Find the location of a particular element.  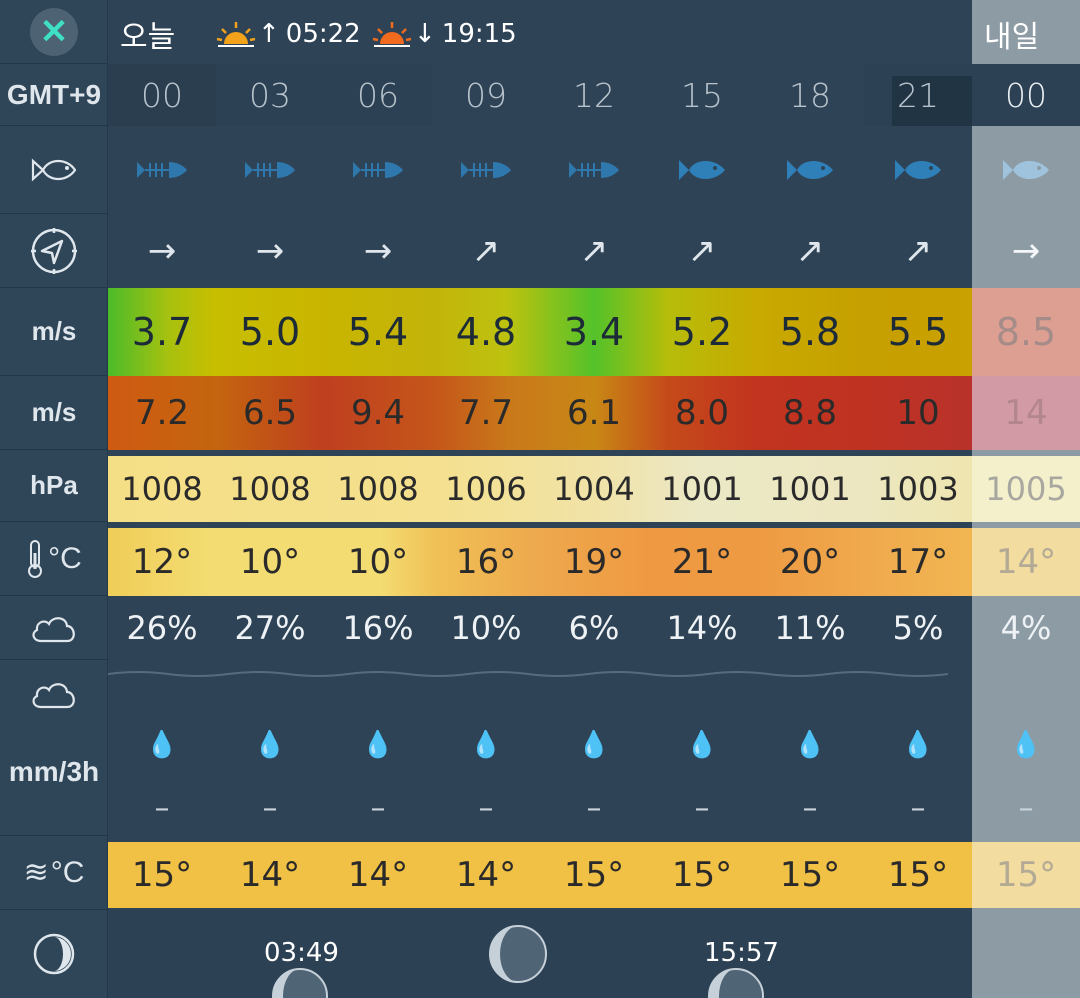

cloud-cover-value: 27% is located at coordinates (270, 628).